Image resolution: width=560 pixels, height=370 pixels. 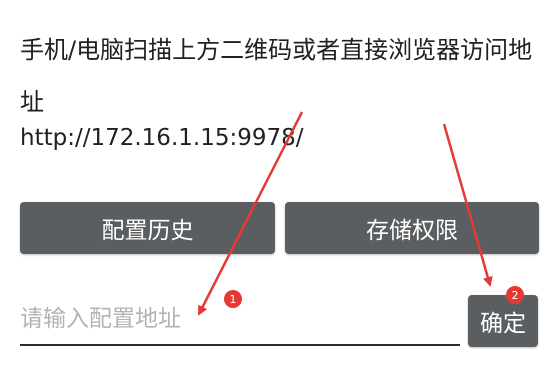 What do you see at coordinates (503, 321) in the screenshot?
I see `confirm-button: 确定` at bounding box center [503, 321].